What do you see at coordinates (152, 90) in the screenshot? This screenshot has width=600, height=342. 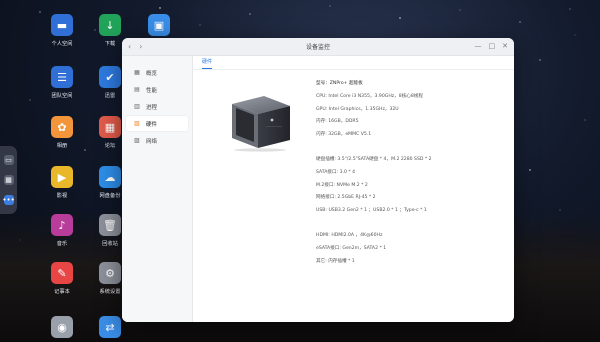 I see `sidebar-item-label: 性能` at bounding box center [152, 90].